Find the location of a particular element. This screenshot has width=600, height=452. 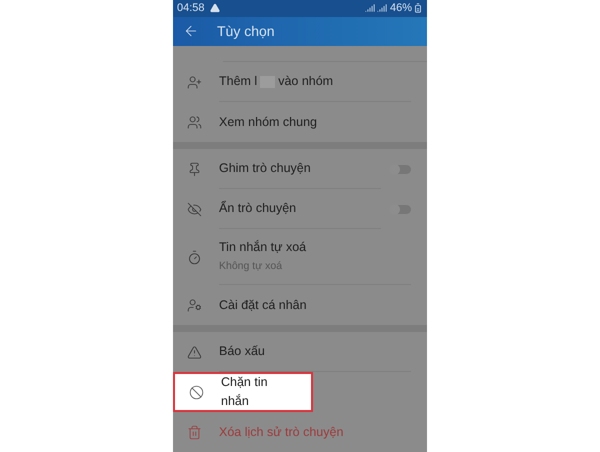

item-label: Cài đặt cá nhân is located at coordinates (263, 305).